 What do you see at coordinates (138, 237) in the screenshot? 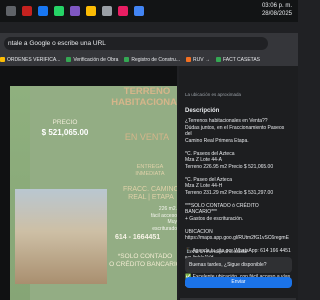
I see `phone: 614 - 1664451` at bounding box center [138, 237].